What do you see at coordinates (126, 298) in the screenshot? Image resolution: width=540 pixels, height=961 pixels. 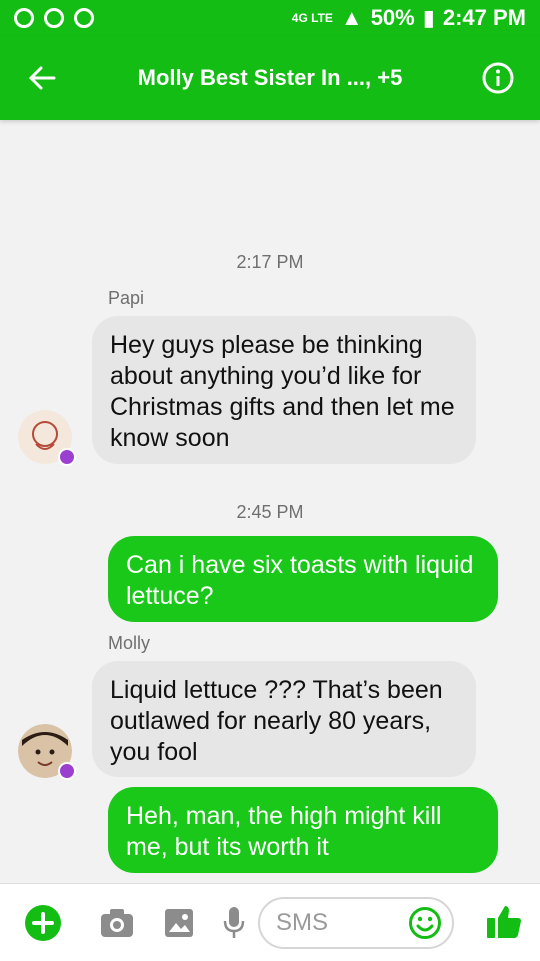 I see `sender-name: Papi` at bounding box center [126, 298].